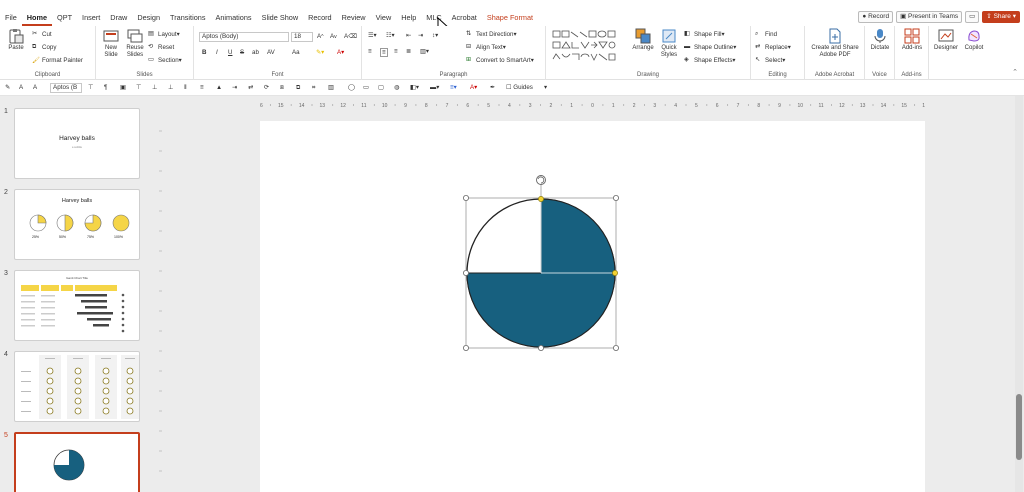  I want to click on align-top-icon: ⊤, so click(138, 87).